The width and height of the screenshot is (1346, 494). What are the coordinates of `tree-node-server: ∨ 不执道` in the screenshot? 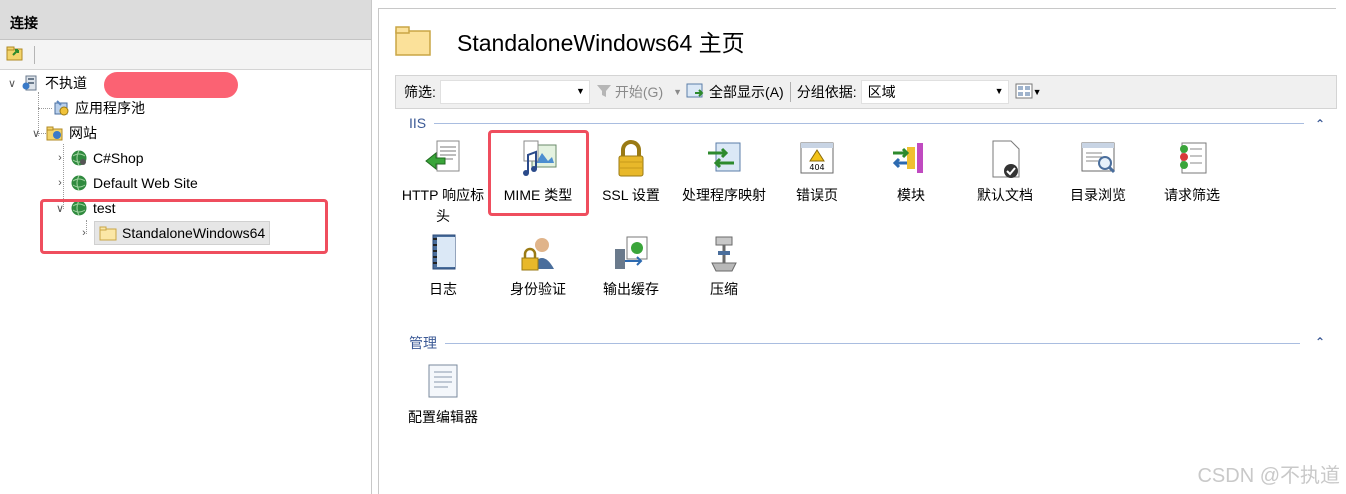 It's located at (46, 83).